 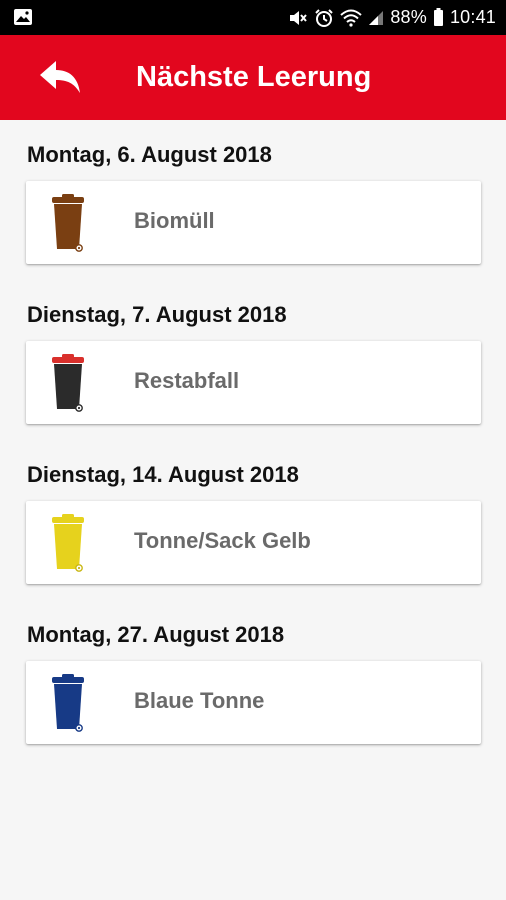 What do you see at coordinates (472, 17) in the screenshot?
I see `clock: 10:41` at bounding box center [472, 17].